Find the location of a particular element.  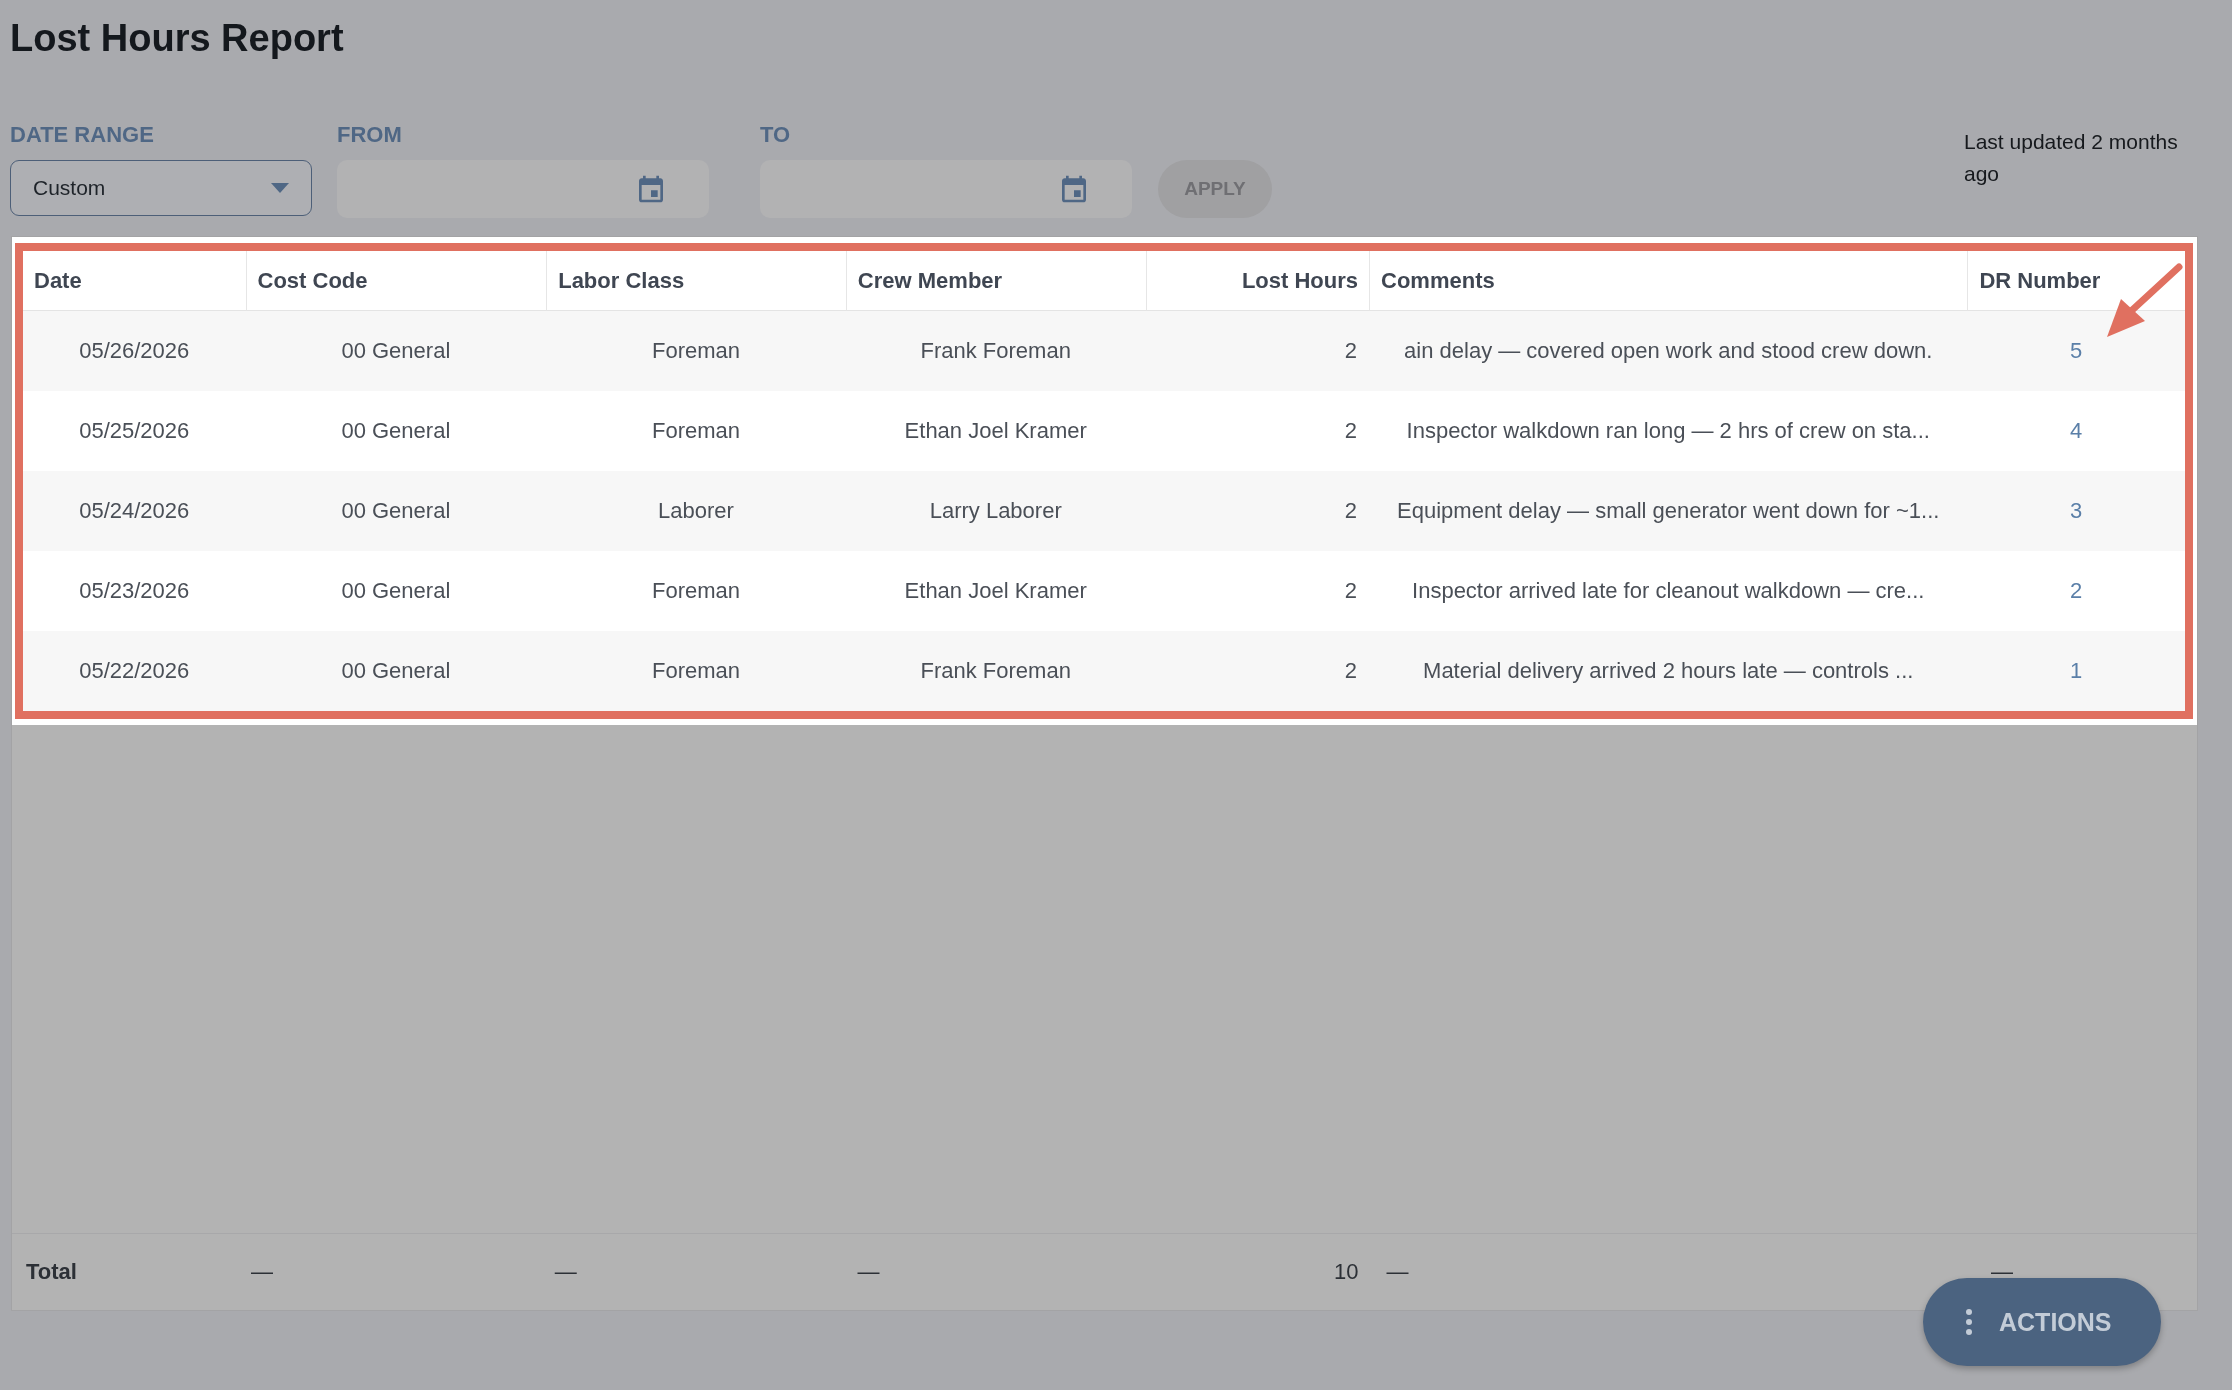

dr-number-link: 5 is located at coordinates (2076, 351).